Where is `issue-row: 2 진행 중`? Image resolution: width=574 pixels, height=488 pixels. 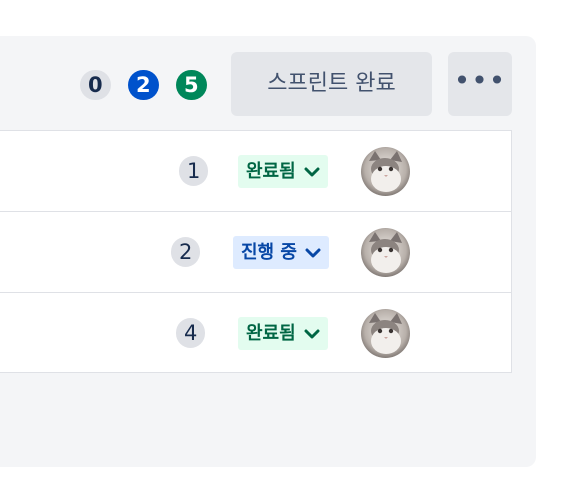
issue-row: 2 진행 중 is located at coordinates (255, 252).